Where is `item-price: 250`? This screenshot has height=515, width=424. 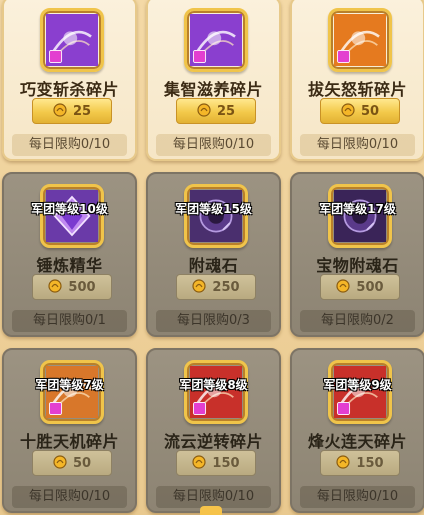 item-price: 250 is located at coordinates (226, 287).